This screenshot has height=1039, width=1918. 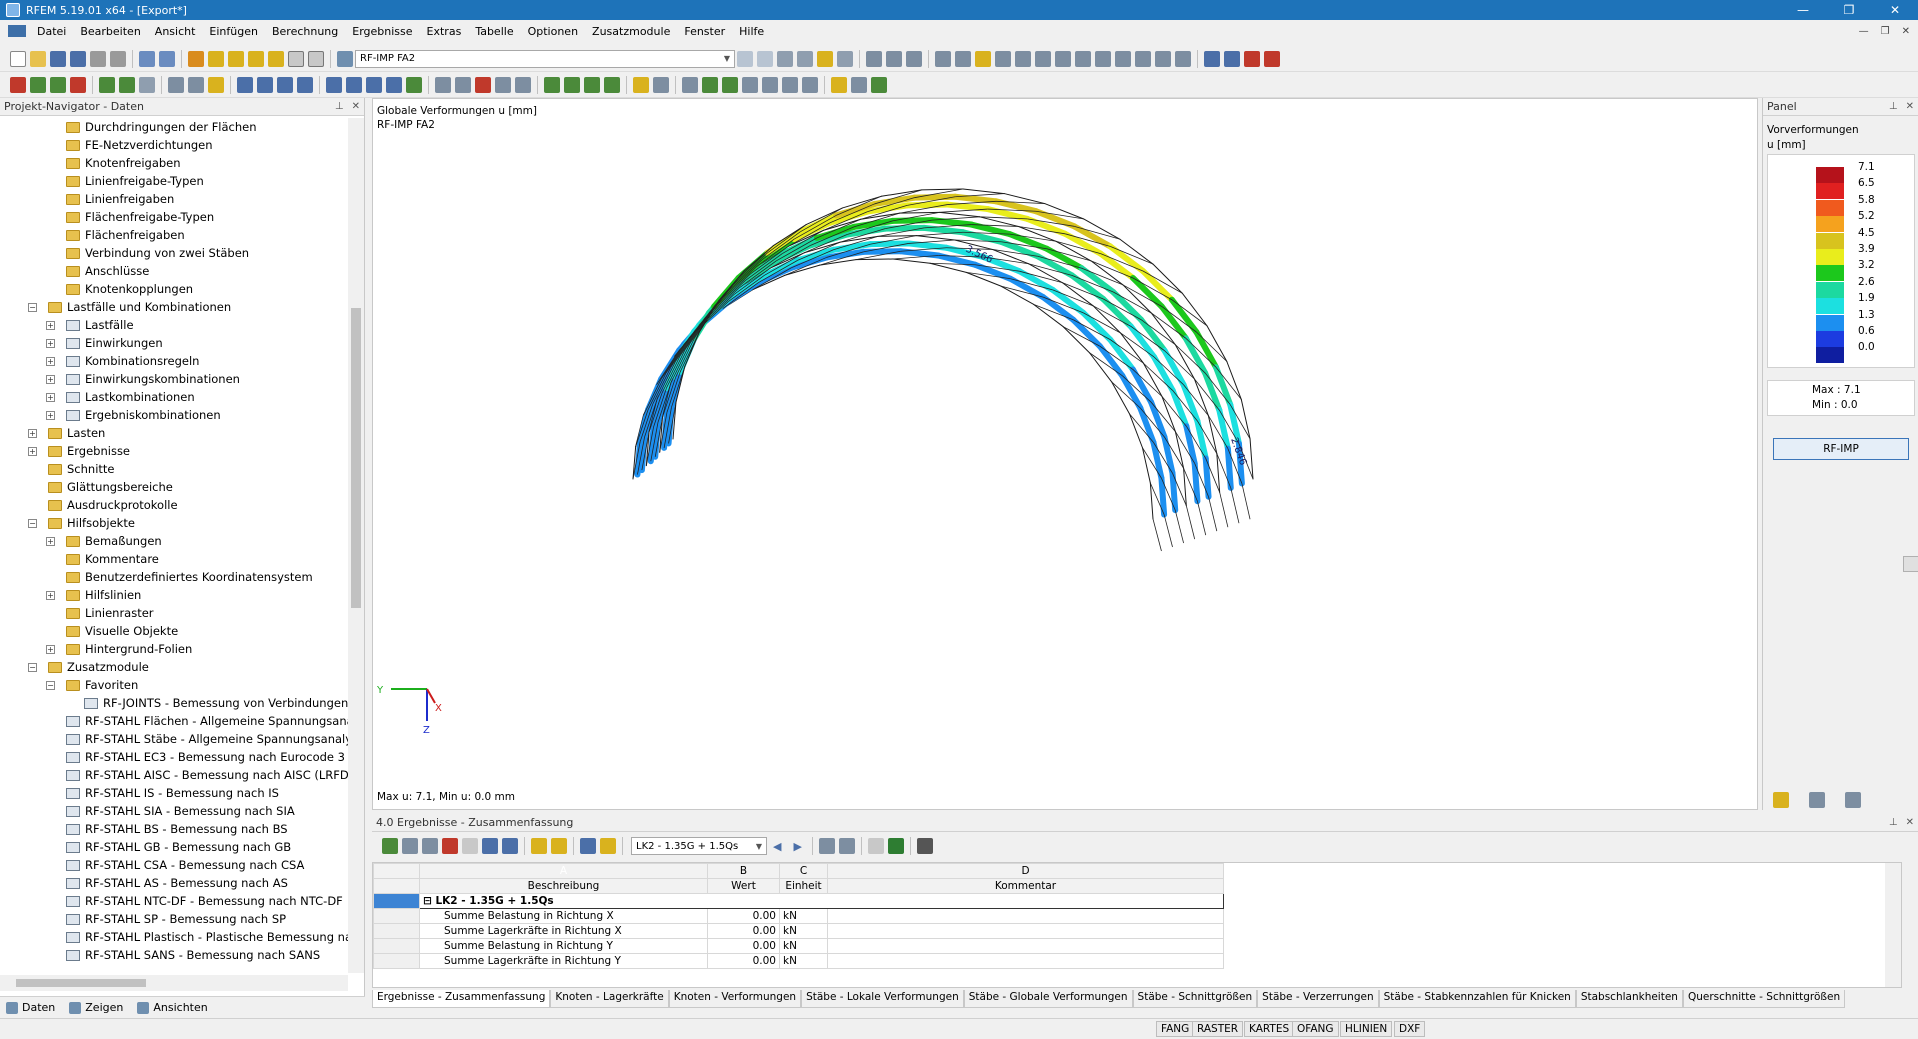 What do you see at coordinates (765, 58) in the screenshot?
I see `next-case-icon` at bounding box center [765, 58].